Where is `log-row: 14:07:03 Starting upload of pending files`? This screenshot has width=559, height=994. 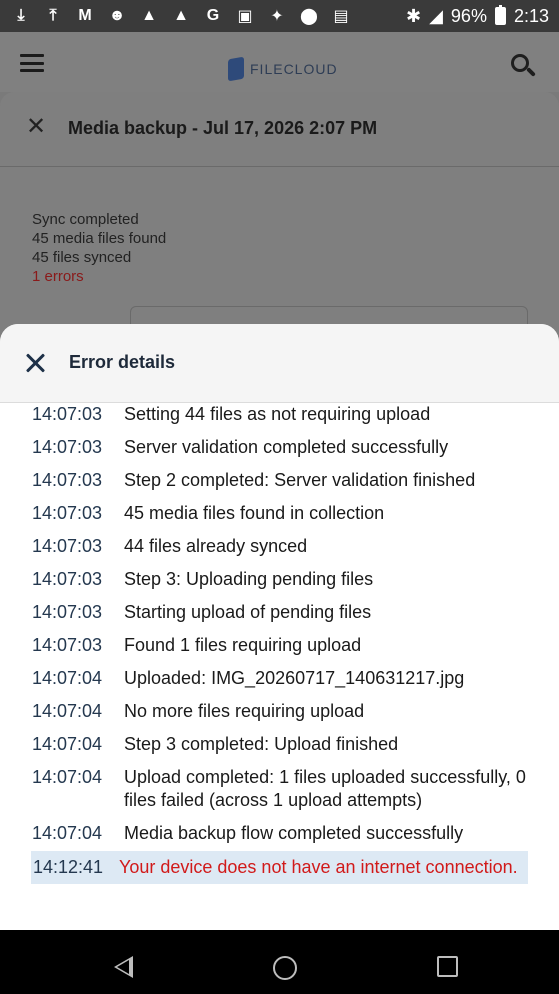
log-row: 14:07:03 Starting upload of pending files is located at coordinates (279, 612).